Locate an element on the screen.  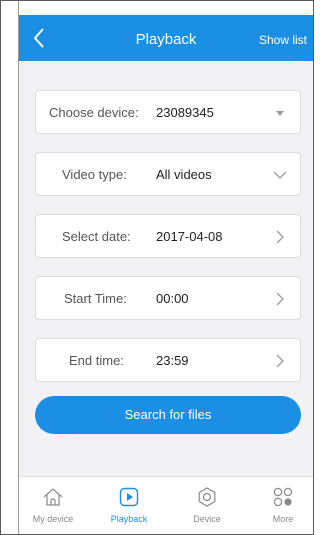
tab-more: More is located at coordinates (283, 505).